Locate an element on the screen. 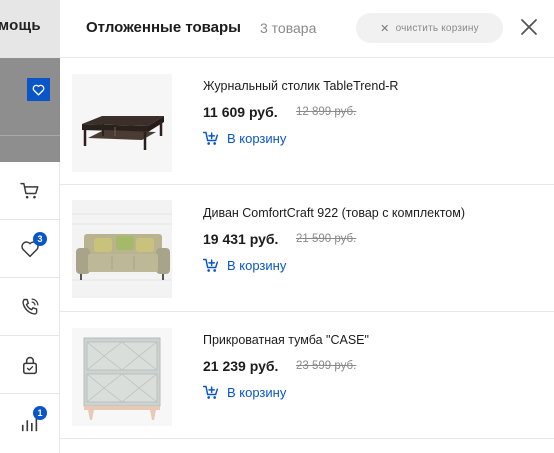  side-callback-button is located at coordinates (30, 307).